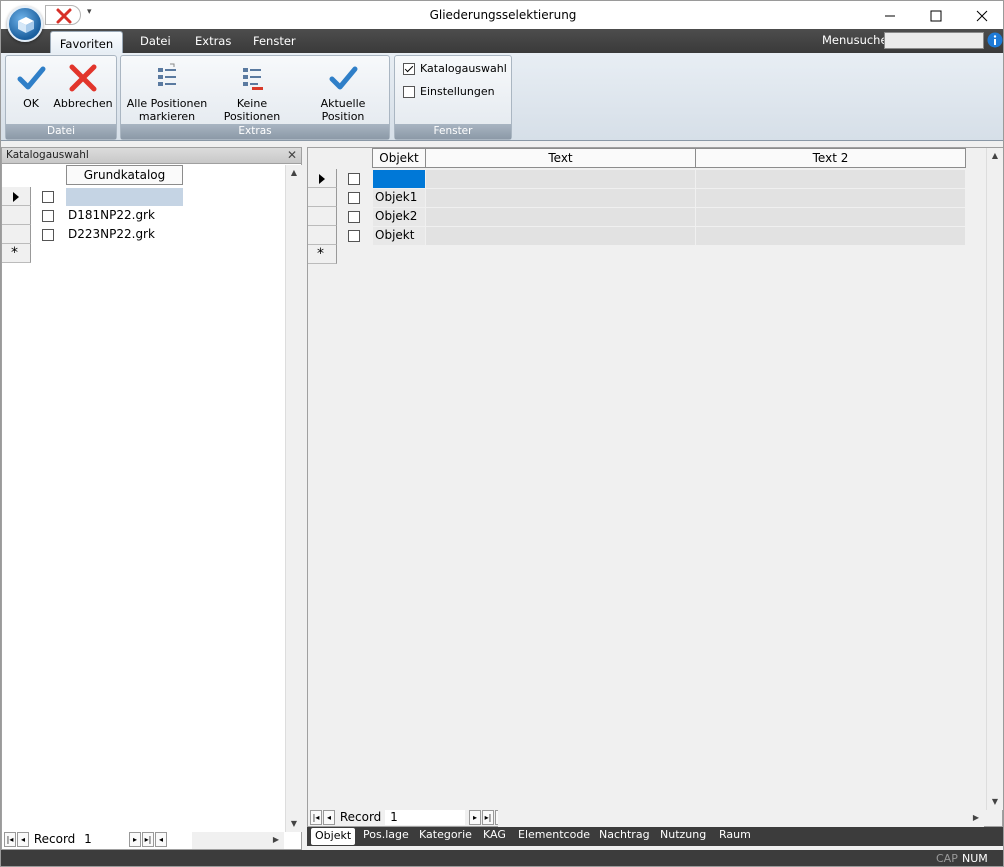  What do you see at coordinates (293, 498) in the screenshot?
I see `left-vertical-scrollbar: ▲ ▼` at bounding box center [293, 498].